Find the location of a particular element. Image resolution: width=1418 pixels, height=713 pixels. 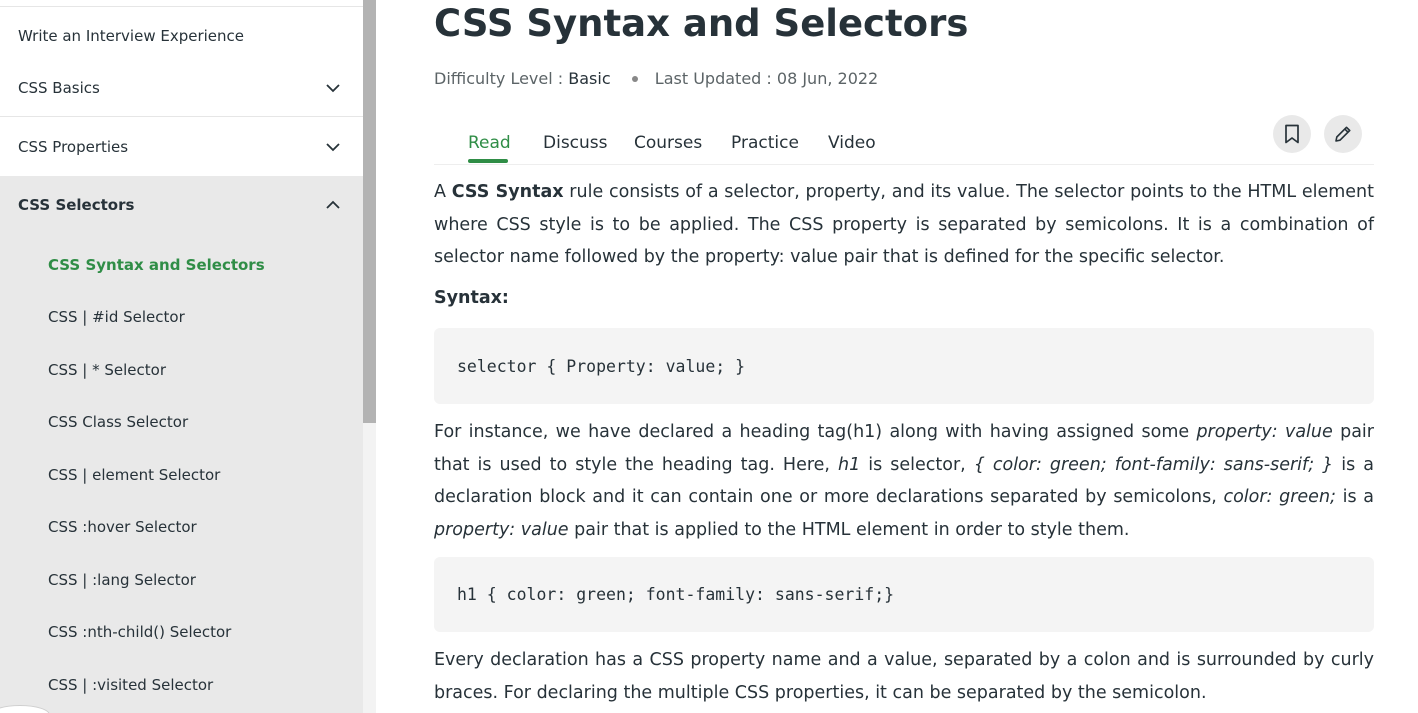

sidebar-scrollbar is located at coordinates (369, 356).